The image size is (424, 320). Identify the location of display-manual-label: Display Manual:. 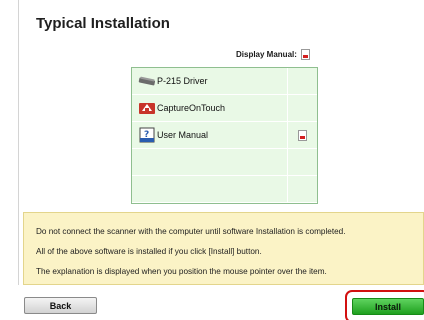
(266, 54).